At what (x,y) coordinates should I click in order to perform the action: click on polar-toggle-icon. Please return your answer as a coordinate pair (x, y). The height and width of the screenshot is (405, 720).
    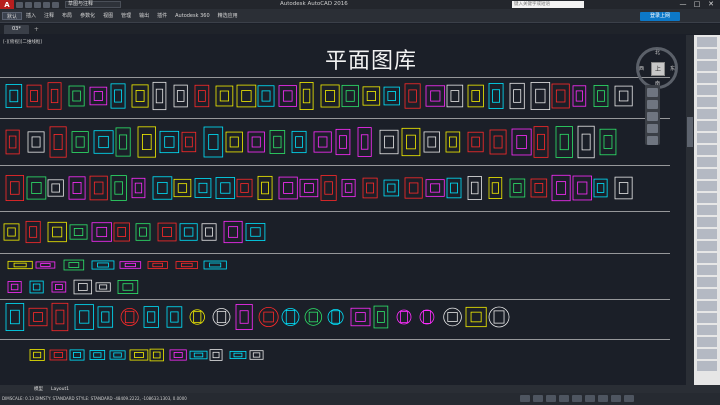
    Looking at the image, I should click on (564, 398).